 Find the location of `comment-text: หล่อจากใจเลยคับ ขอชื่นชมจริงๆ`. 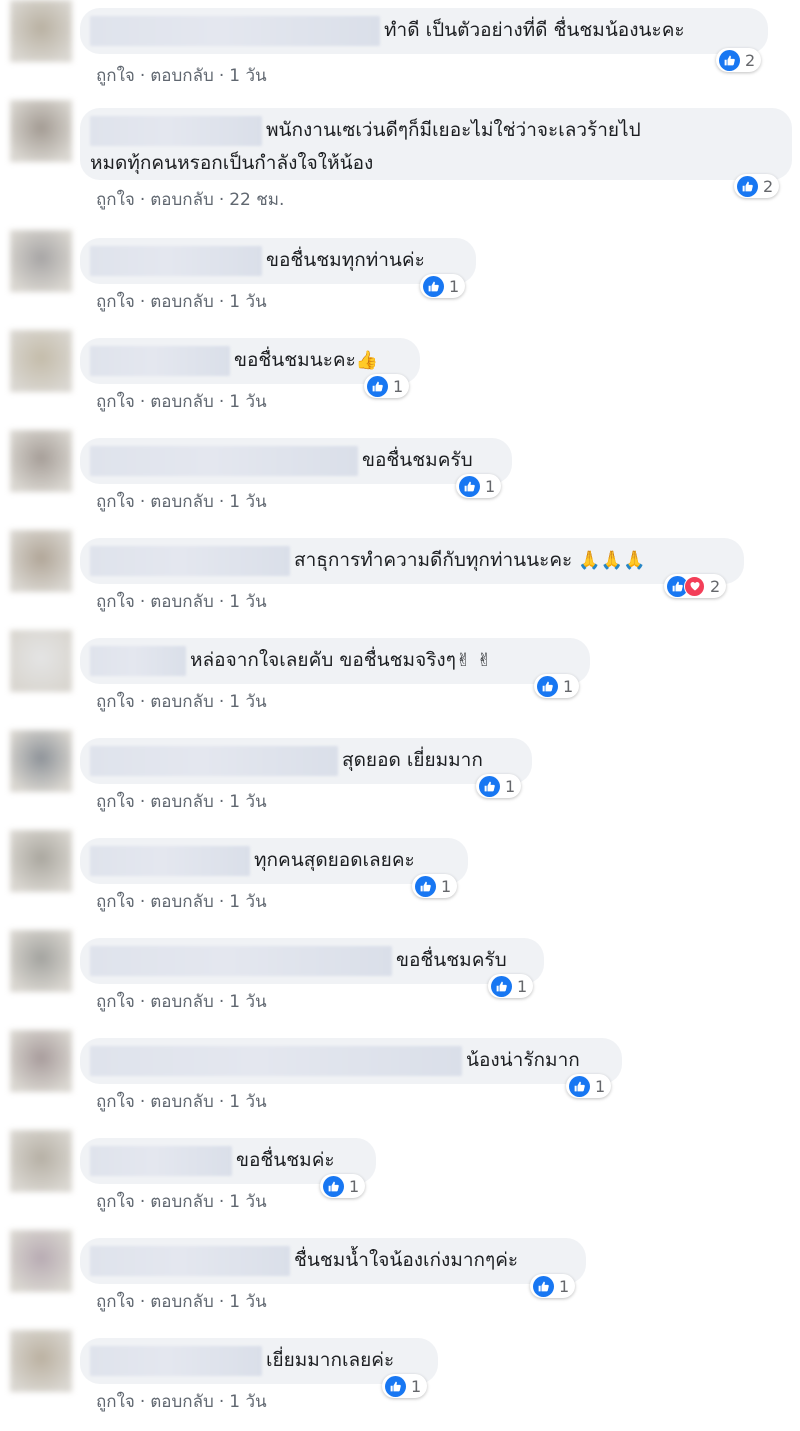

comment-text: หล่อจากใจเลยคับ ขอชื่นชมจริงๆ is located at coordinates (323, 660).